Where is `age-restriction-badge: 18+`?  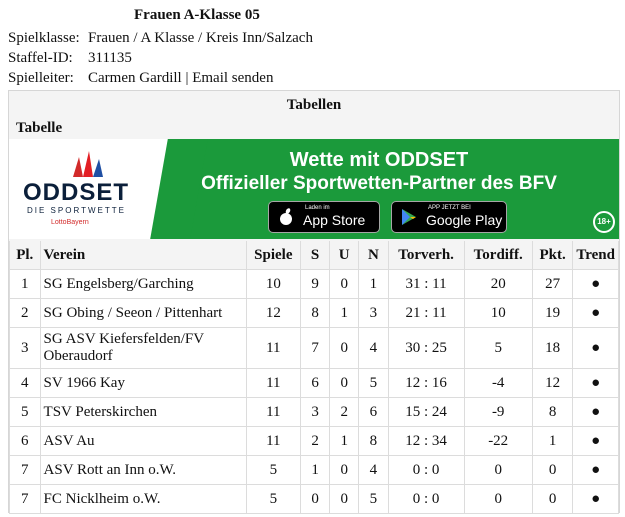
age-restriction-badge: 18+ is located at coordinates (604, 222).